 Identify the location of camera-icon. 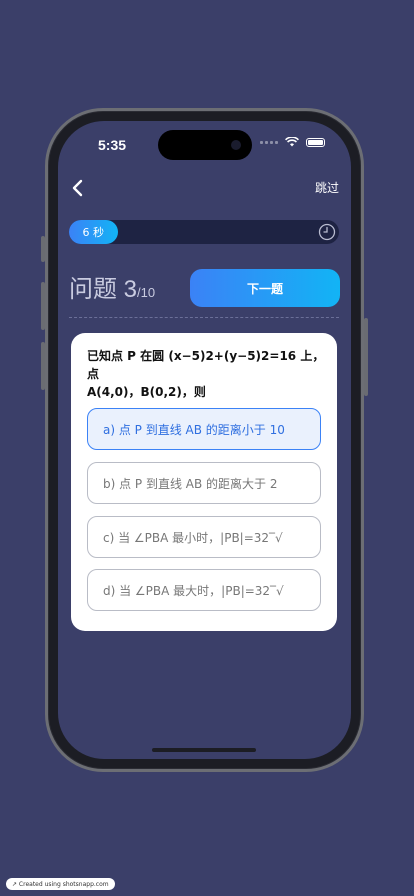
(236, 145).